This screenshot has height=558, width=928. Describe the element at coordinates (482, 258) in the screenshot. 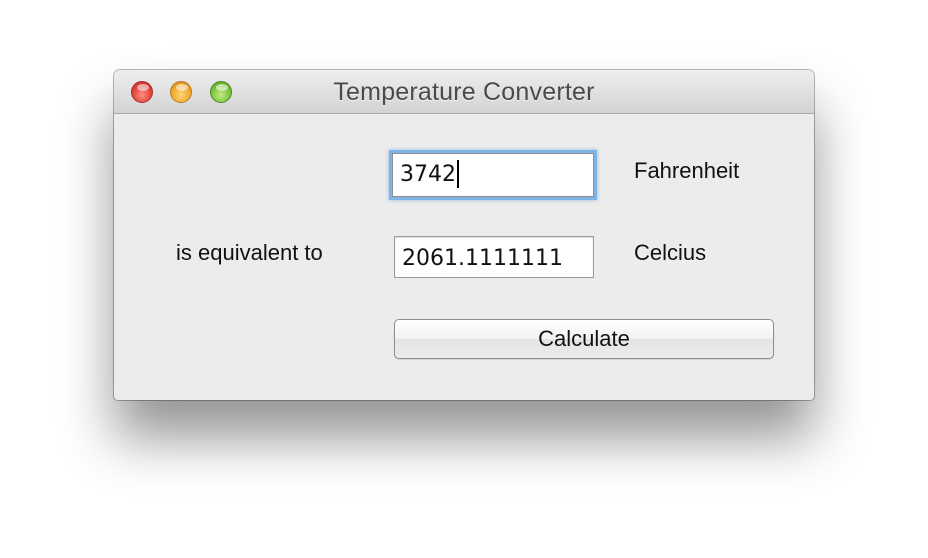

I see `celcius-output-value: 2061.1111111` at that location.